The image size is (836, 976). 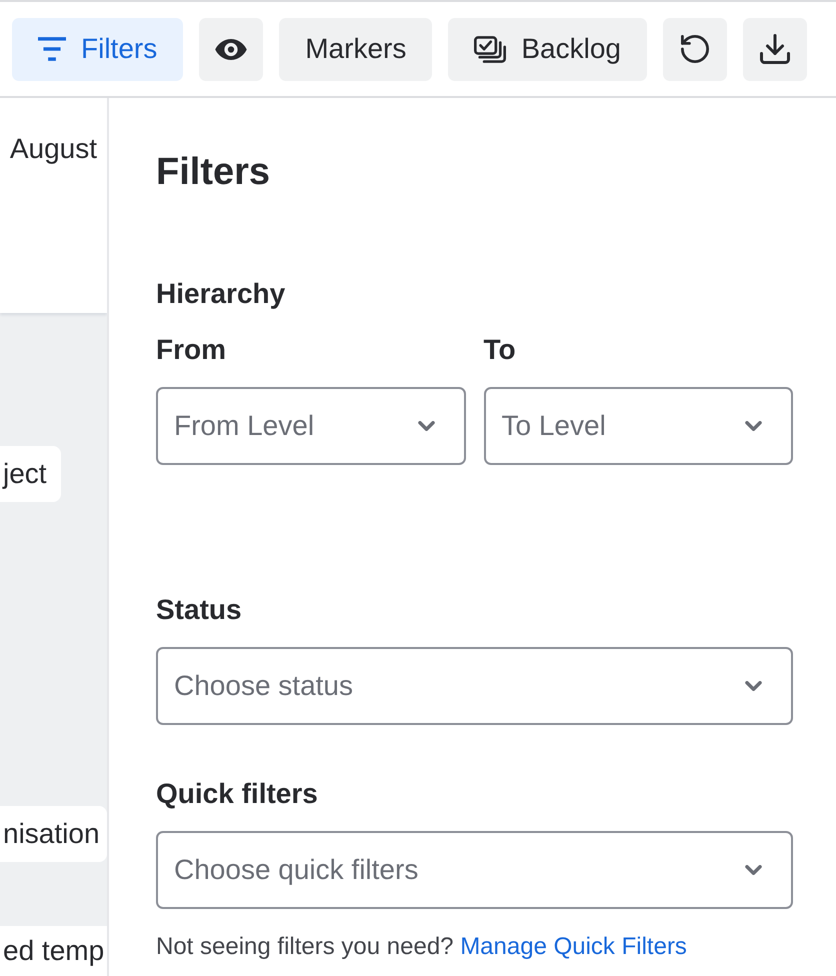 What do you see at coordinates (53, 834) in the screenshot?
I see `timeline-bar: nisation` at bounding box center [53, 834].